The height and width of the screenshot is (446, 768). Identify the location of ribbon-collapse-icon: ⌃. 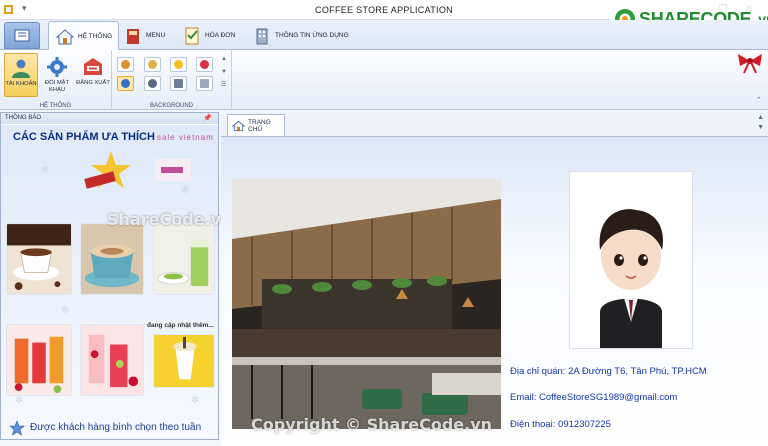
(759, 100).